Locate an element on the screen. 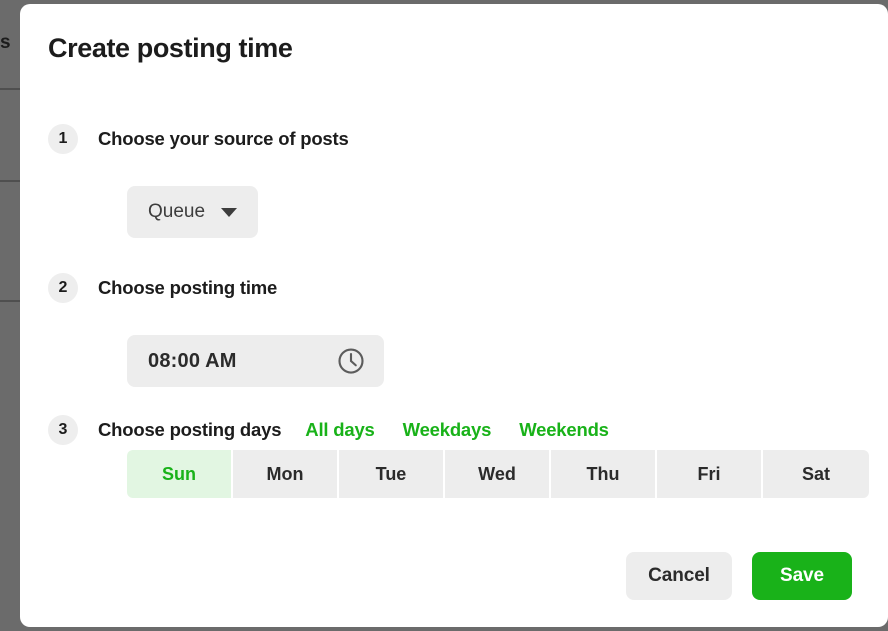 The image size is (888, 631). dialog-title: Create posting time is located at coordinates (170, 48).